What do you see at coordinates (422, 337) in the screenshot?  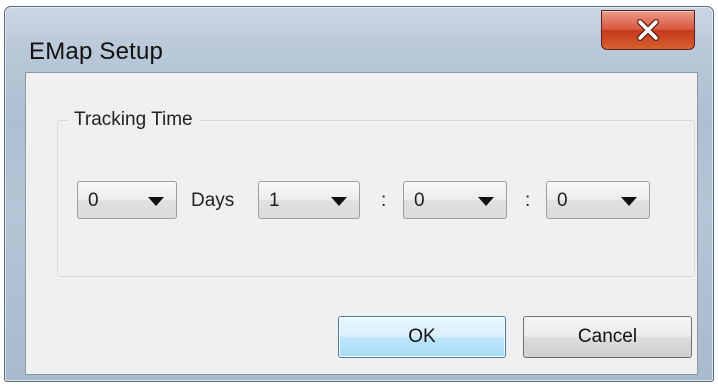 I see `ok-button: OK` at bounding box center [422, 337].